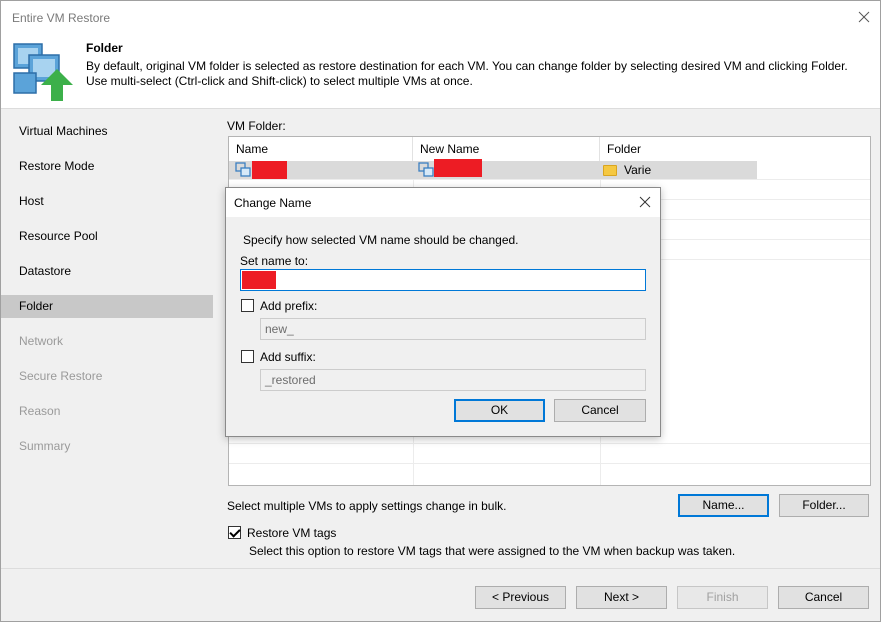 This screenshot has width=881, height=622. Describe the element at coordinates (823, 597) in the screenshot. I see `cancel-button: Cancel` at that location.